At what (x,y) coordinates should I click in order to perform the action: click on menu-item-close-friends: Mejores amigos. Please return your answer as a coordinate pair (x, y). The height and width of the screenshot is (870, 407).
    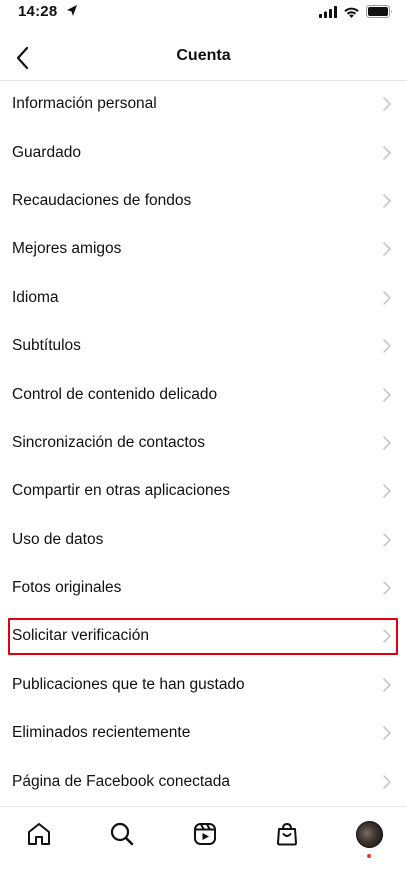
    Looking at the image, I should click on (203, 249).